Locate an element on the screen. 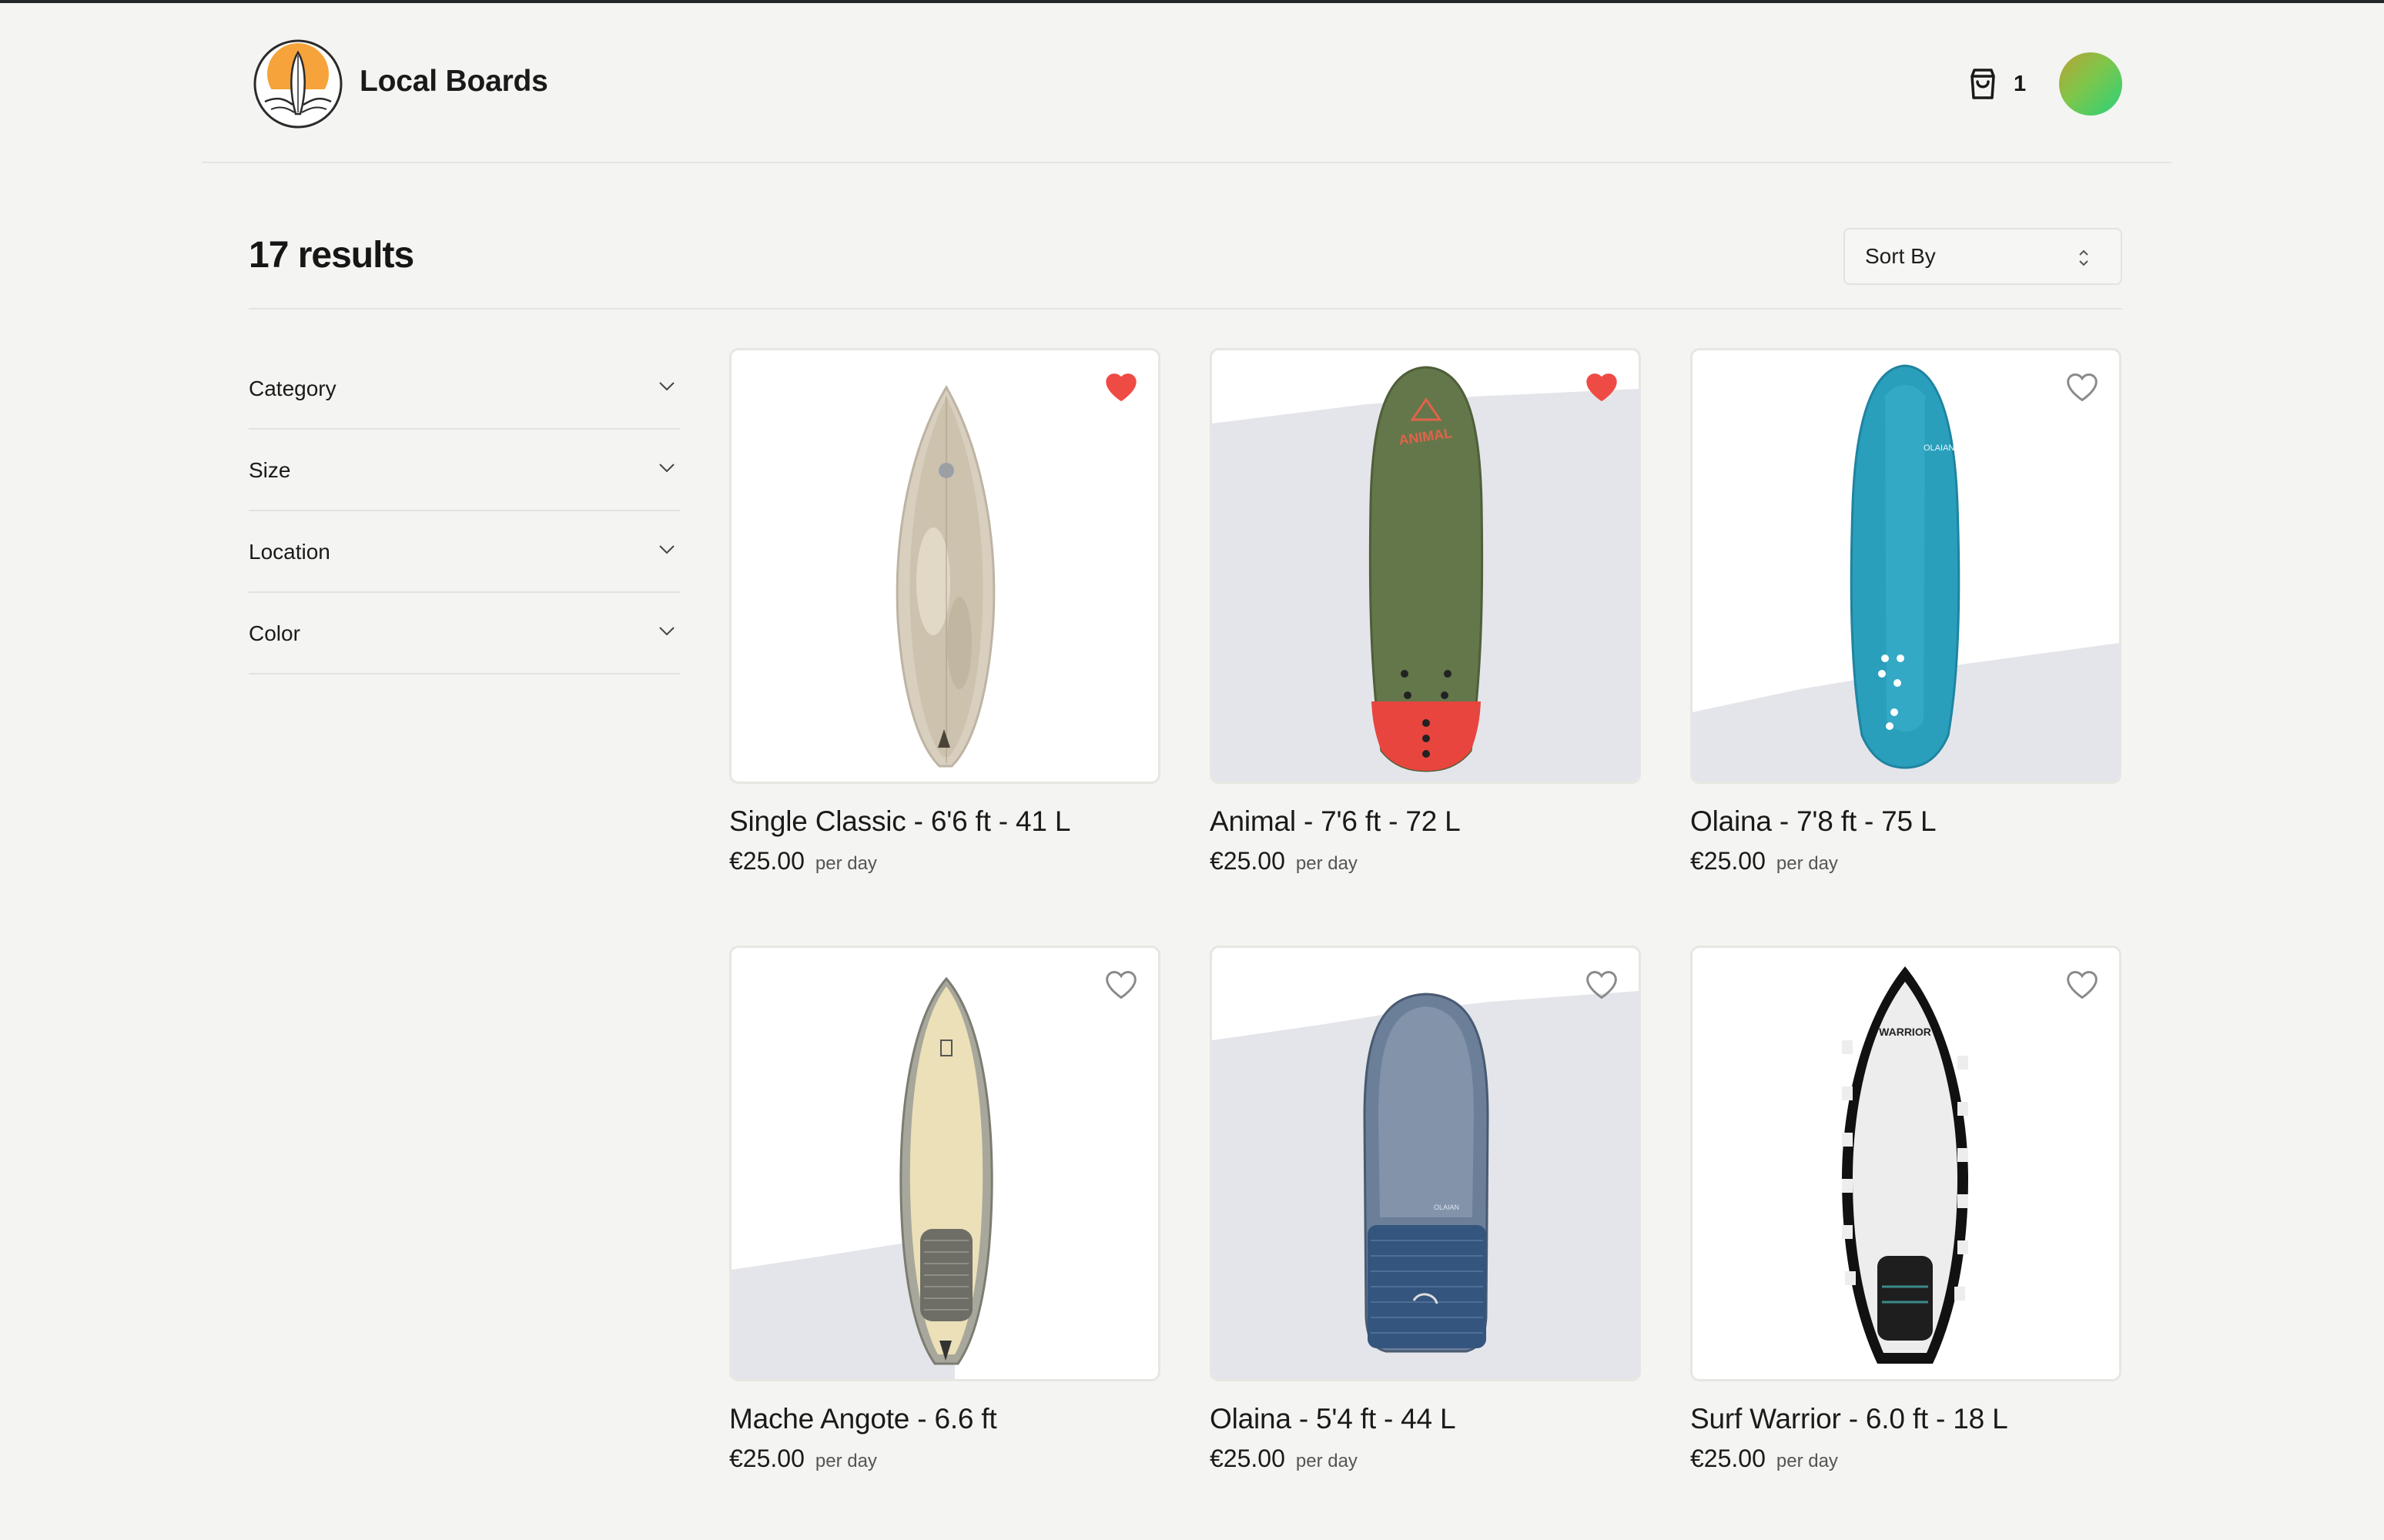 This screenshot has width=2384, height=1540. product-image: WARRIOR is located at coordinates (1905, 1163).